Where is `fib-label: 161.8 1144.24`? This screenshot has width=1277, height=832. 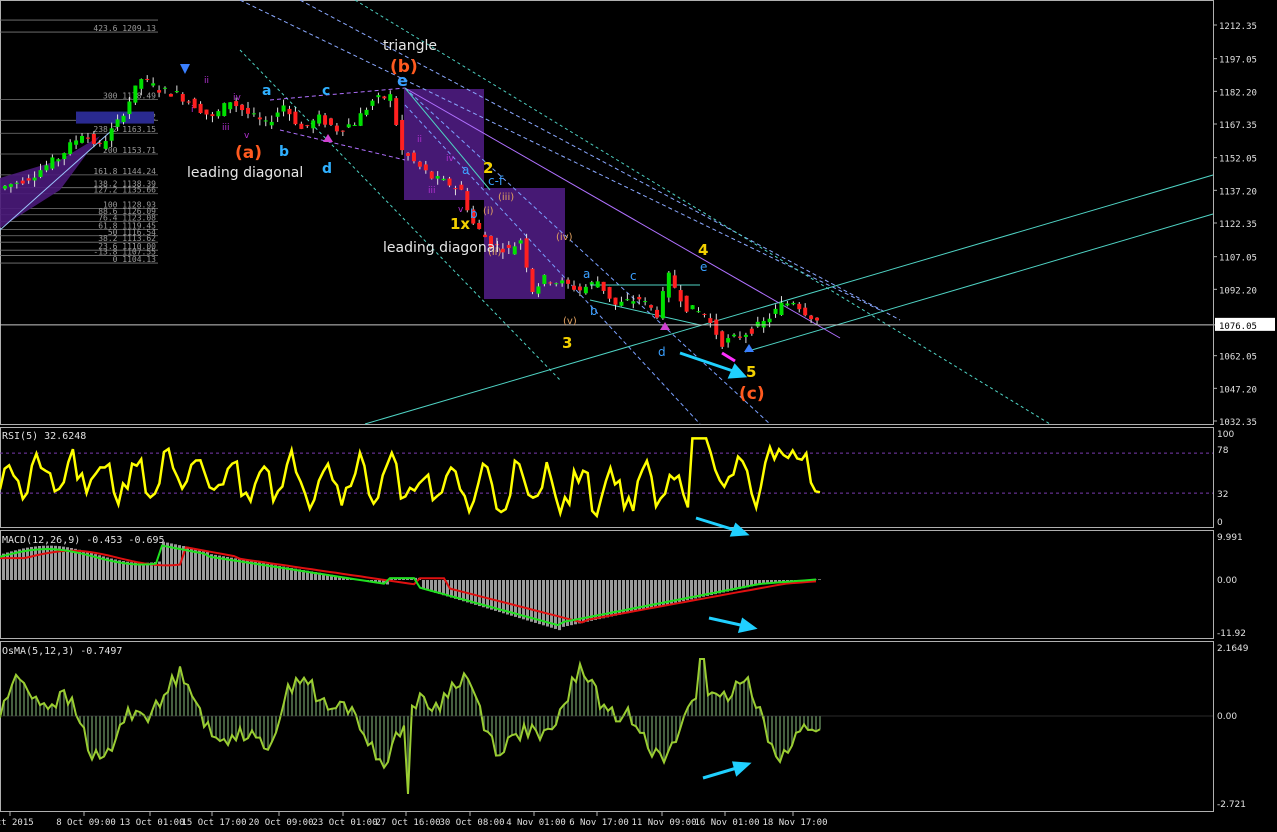
fib-label: 161.8 1144.24 is located at coordinates (124, 171).